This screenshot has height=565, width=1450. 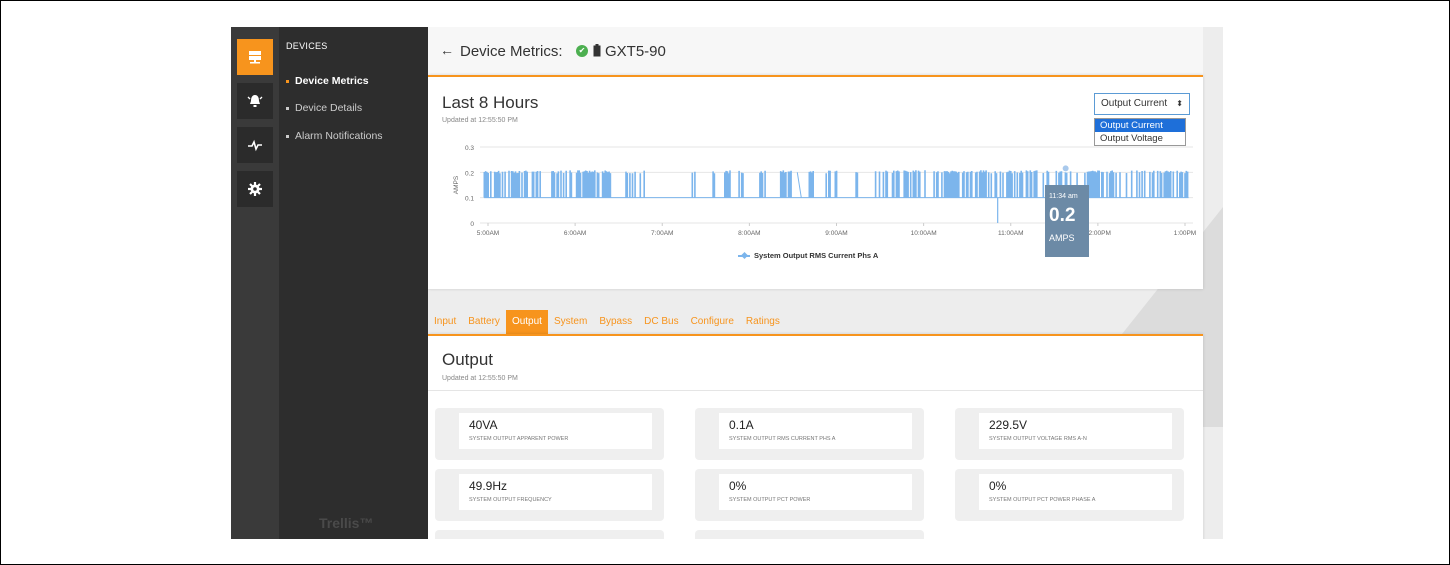 I want to click on tab-configure: Configure, so click(x=712, y=322).